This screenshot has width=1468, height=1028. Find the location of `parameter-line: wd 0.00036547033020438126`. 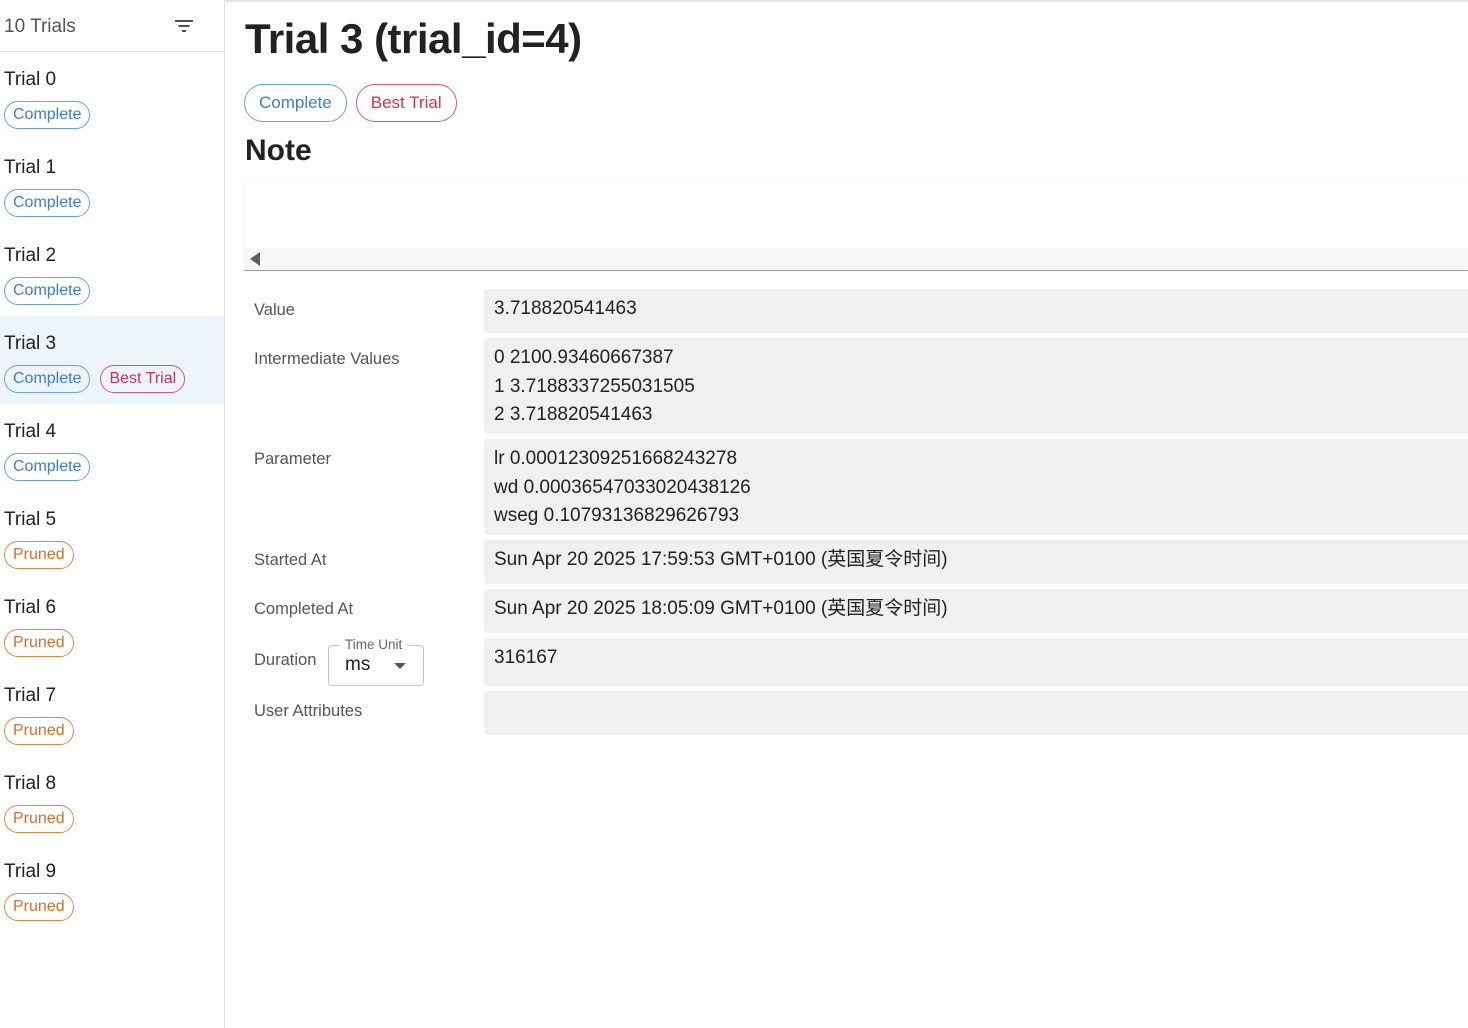

parameter-line: wd 0.00036547033020438126 is located at coordinates (622, 487).